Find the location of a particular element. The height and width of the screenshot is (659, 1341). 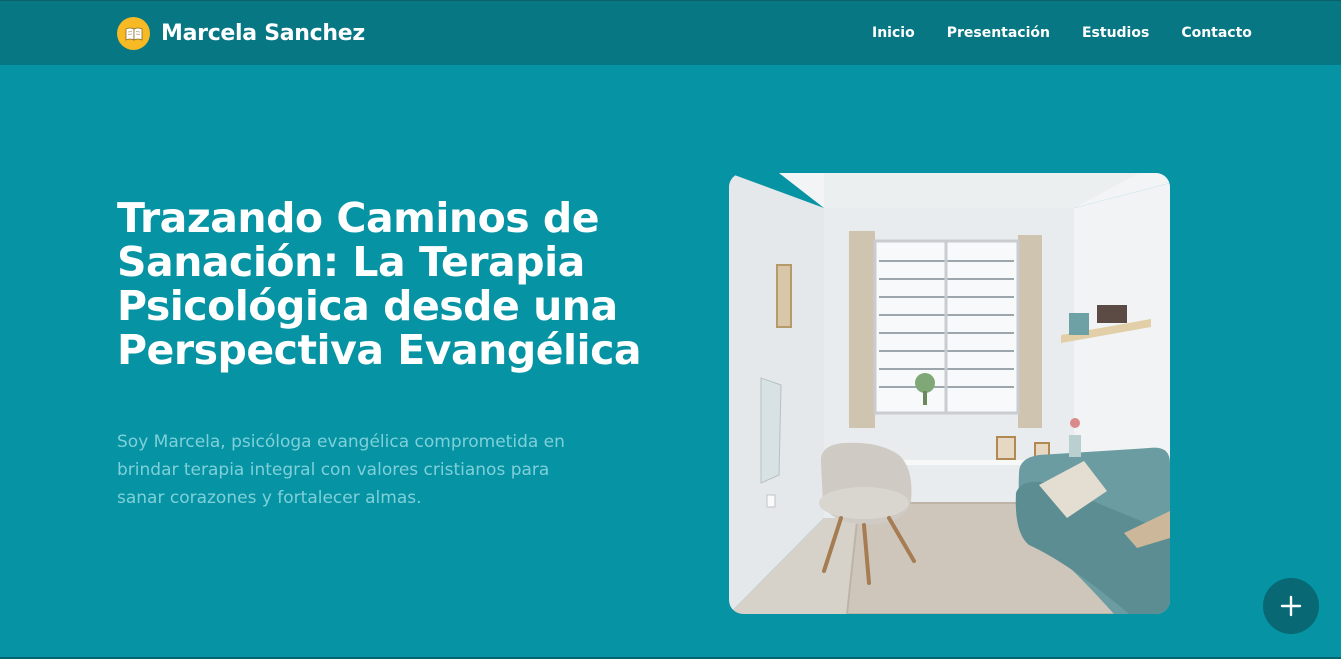

open-book-icon is located at coordinates (133, 33).